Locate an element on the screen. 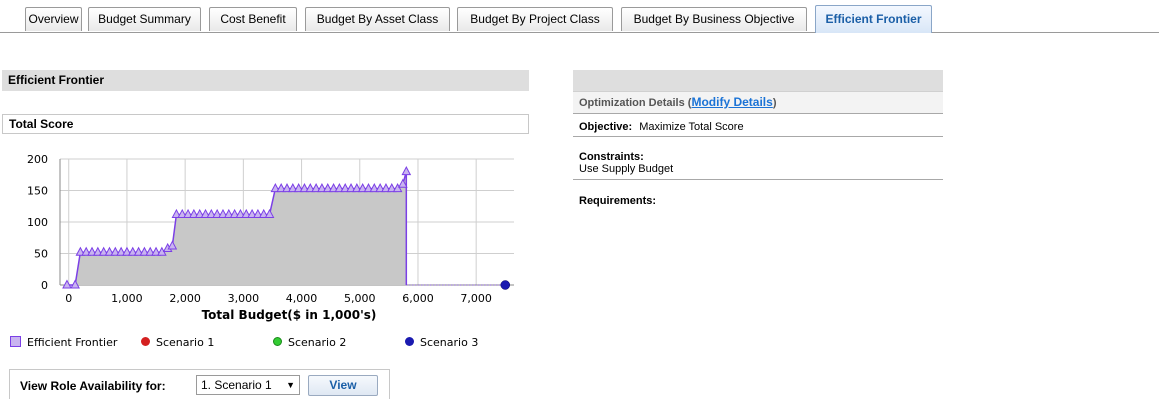  legend-blue-dot-icon is located at coordinates (409, 341).